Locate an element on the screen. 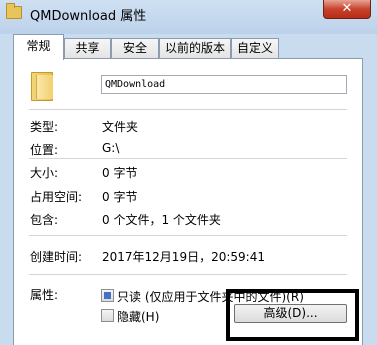  size-label: 大小: is located at coordinates (44, 173).